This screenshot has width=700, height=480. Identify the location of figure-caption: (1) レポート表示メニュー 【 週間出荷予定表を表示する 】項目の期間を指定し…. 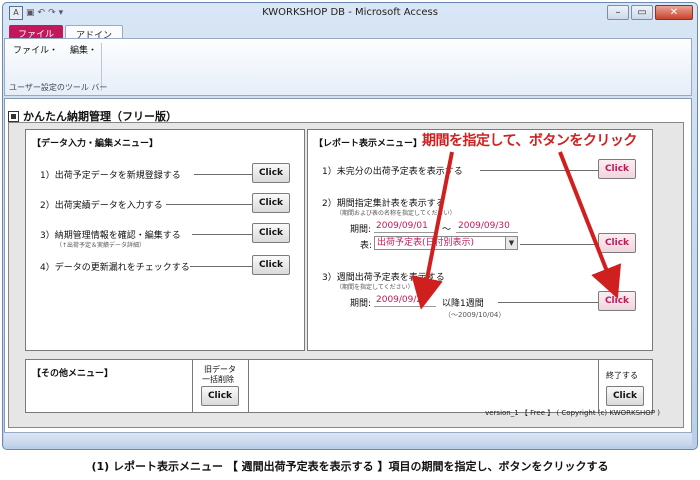
(350, 466).